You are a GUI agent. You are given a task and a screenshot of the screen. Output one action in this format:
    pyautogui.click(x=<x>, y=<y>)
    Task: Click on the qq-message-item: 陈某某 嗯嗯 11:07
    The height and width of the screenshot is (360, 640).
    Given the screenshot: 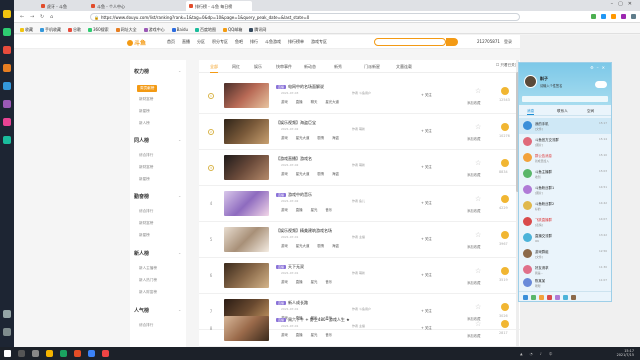 What is the action you would take?
    pyautogui.click(x=565, y=283)
    